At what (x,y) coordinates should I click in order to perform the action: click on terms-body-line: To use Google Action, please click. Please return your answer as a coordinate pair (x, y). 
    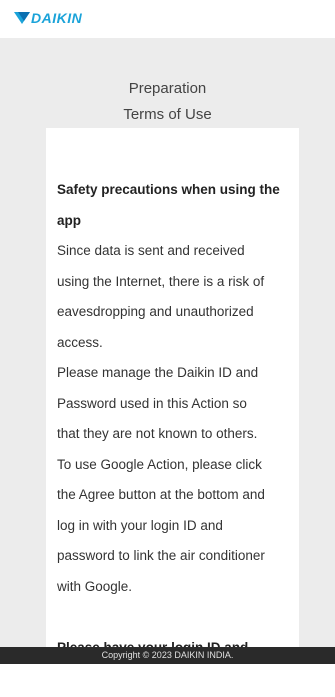
    Looking at the image, I should click on (159, 464).